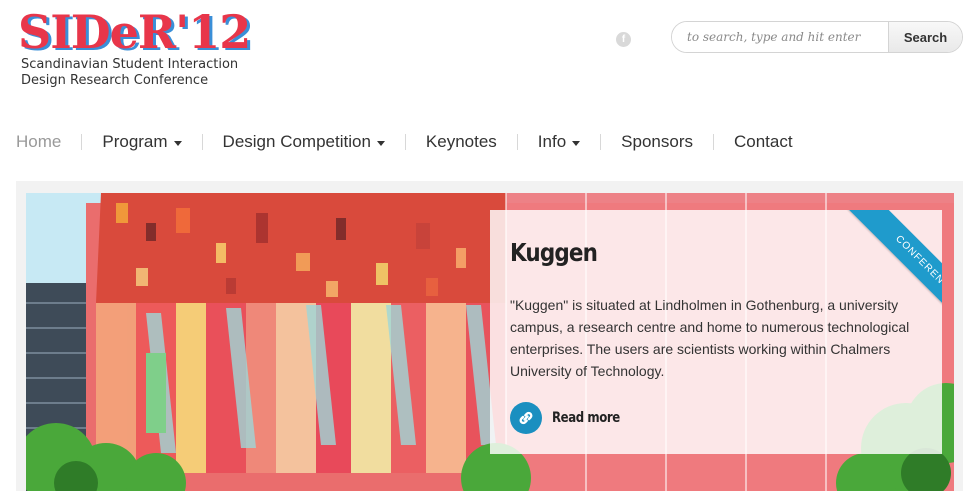 This screenshot has width=966, height=491. What do you see at coordinates (554, 252) in the screenshot?
I see `slide-title: Kuggen` at bounding box center [554, 252].